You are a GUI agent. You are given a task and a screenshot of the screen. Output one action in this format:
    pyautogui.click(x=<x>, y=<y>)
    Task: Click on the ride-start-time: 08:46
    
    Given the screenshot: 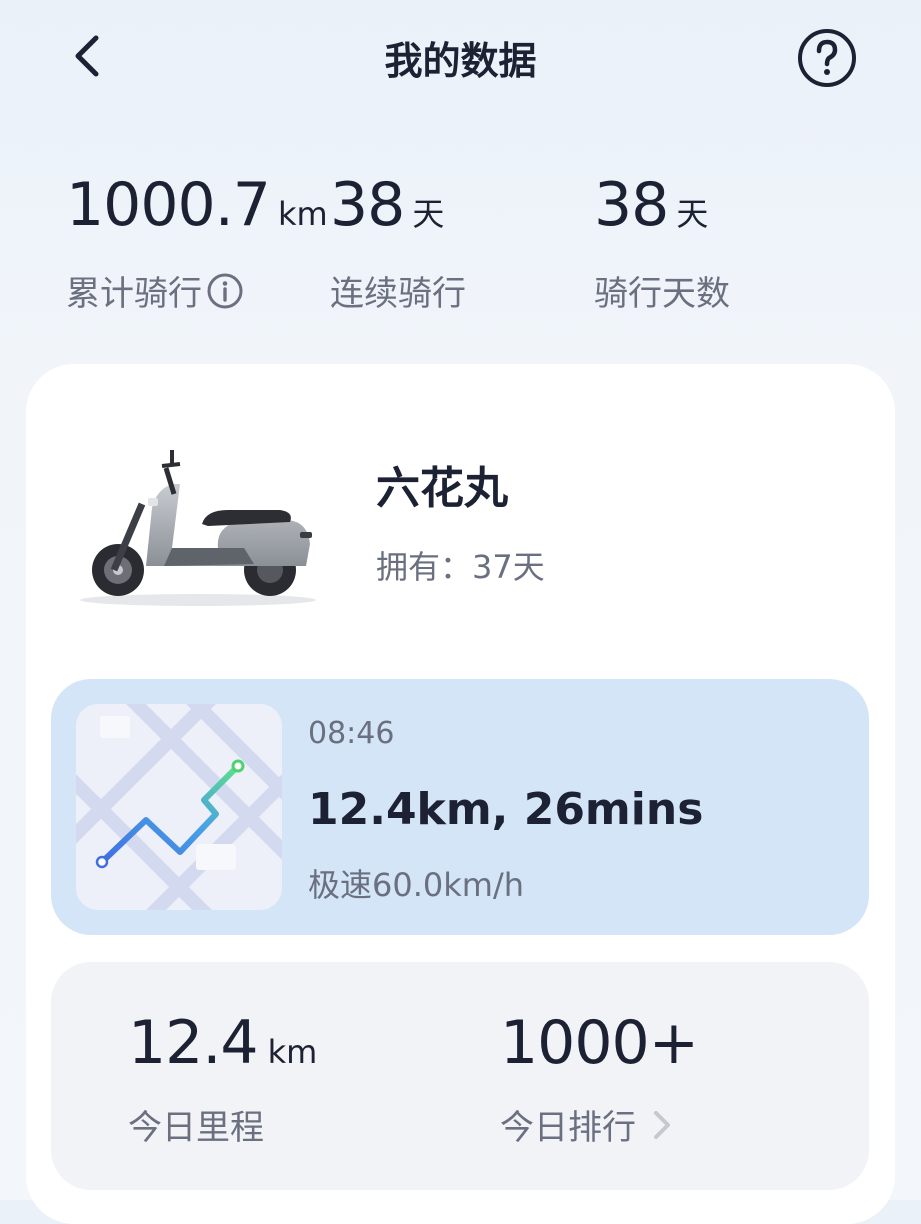 What is the action you would take?
    pyautogui.click(x=351, y=733)
    